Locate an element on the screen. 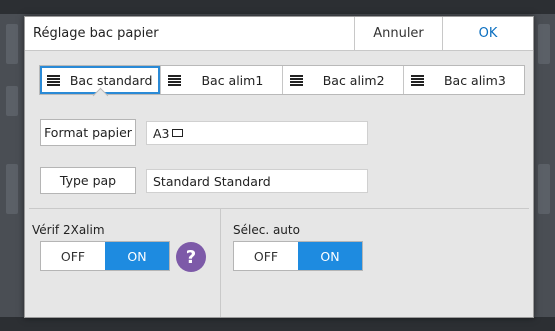 Image resolution: width=555 pixels, height=331 pixels. background-top-bar is located at coordinates (277, 7).